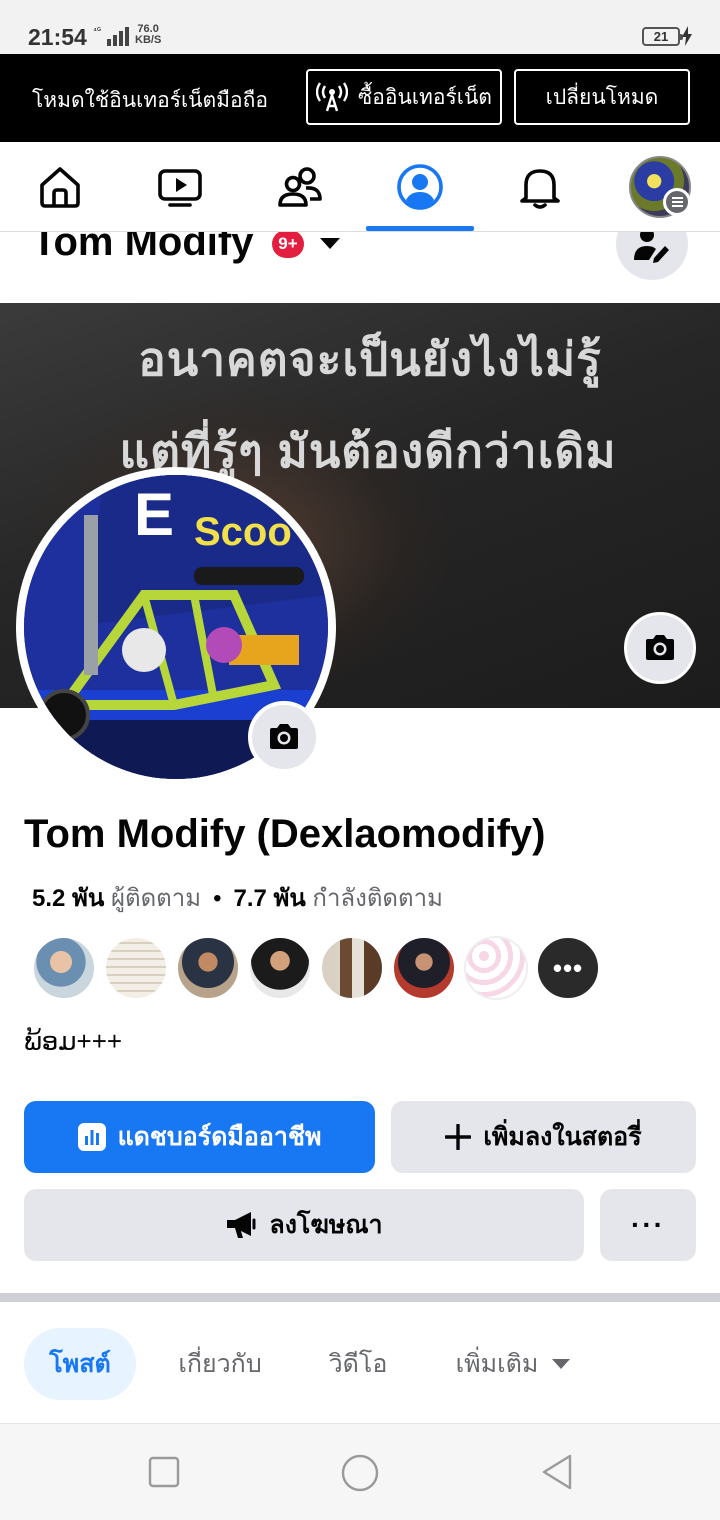 This screenshot has height=1520, width=720. I want to click on megaphone-icon, so click(241, 1225).